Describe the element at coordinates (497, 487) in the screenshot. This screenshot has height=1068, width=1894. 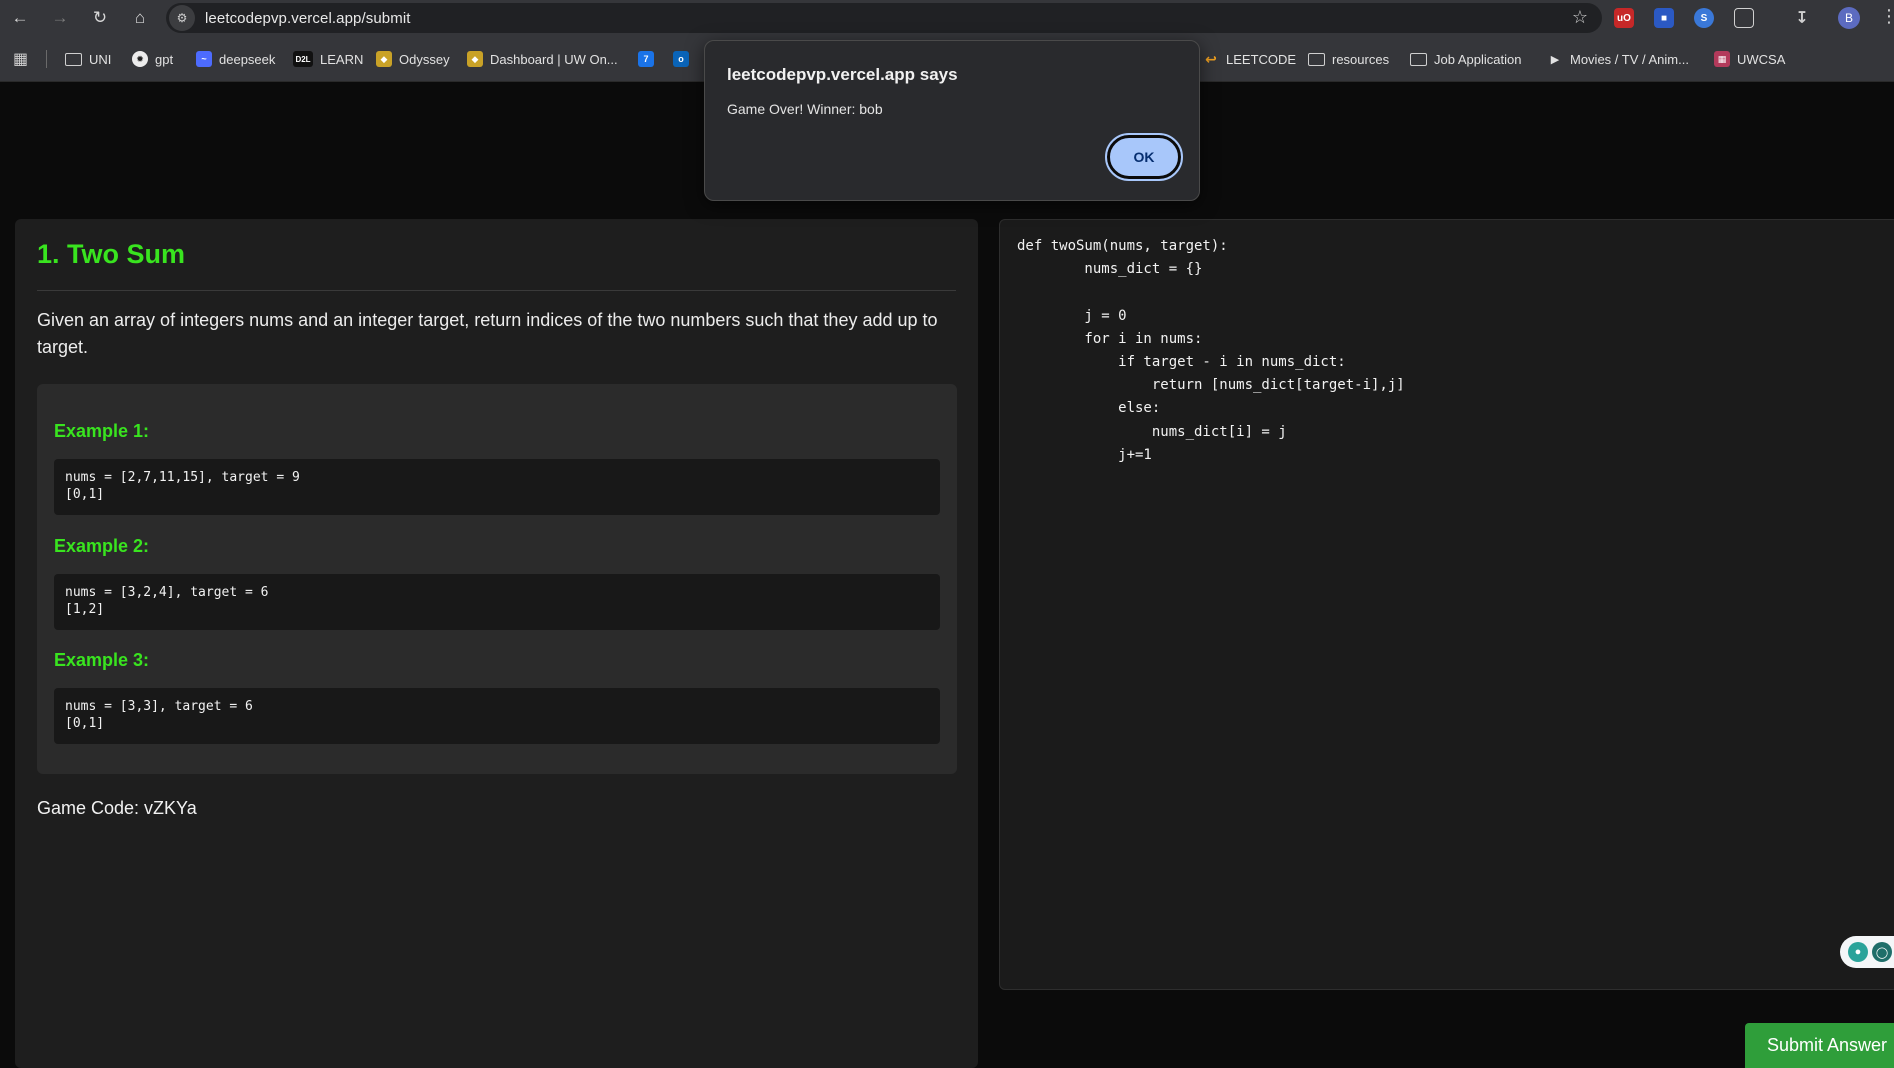
I see `example-code: nums = [2,7,11,15], target = 9 [0,1]` at that location.